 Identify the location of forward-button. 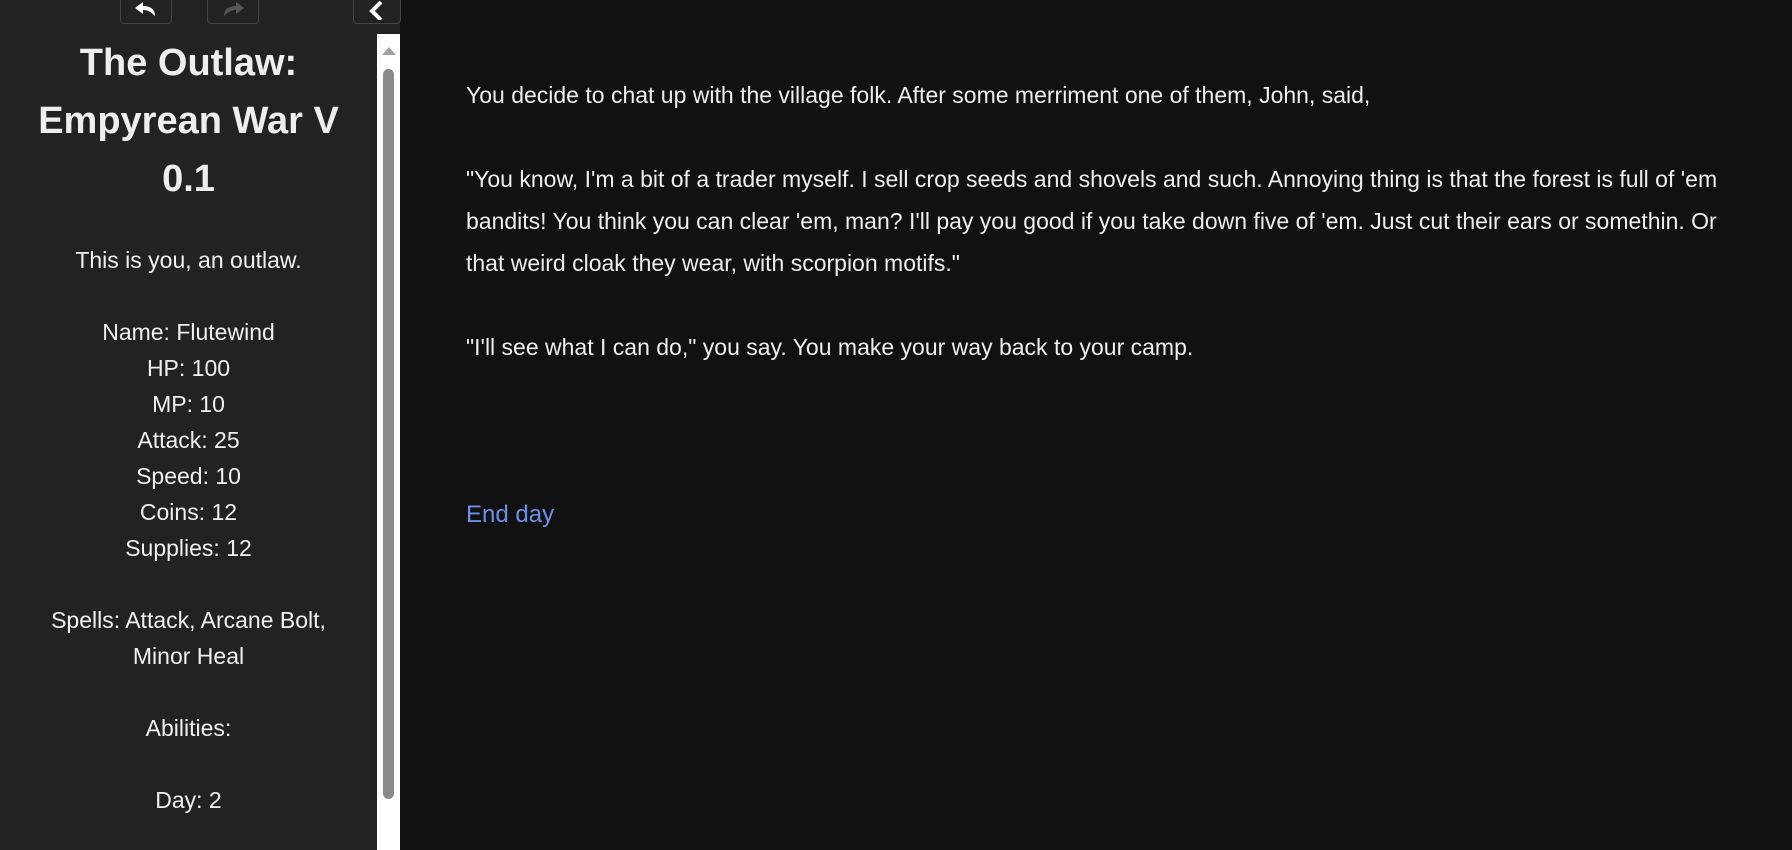
(233, 12).